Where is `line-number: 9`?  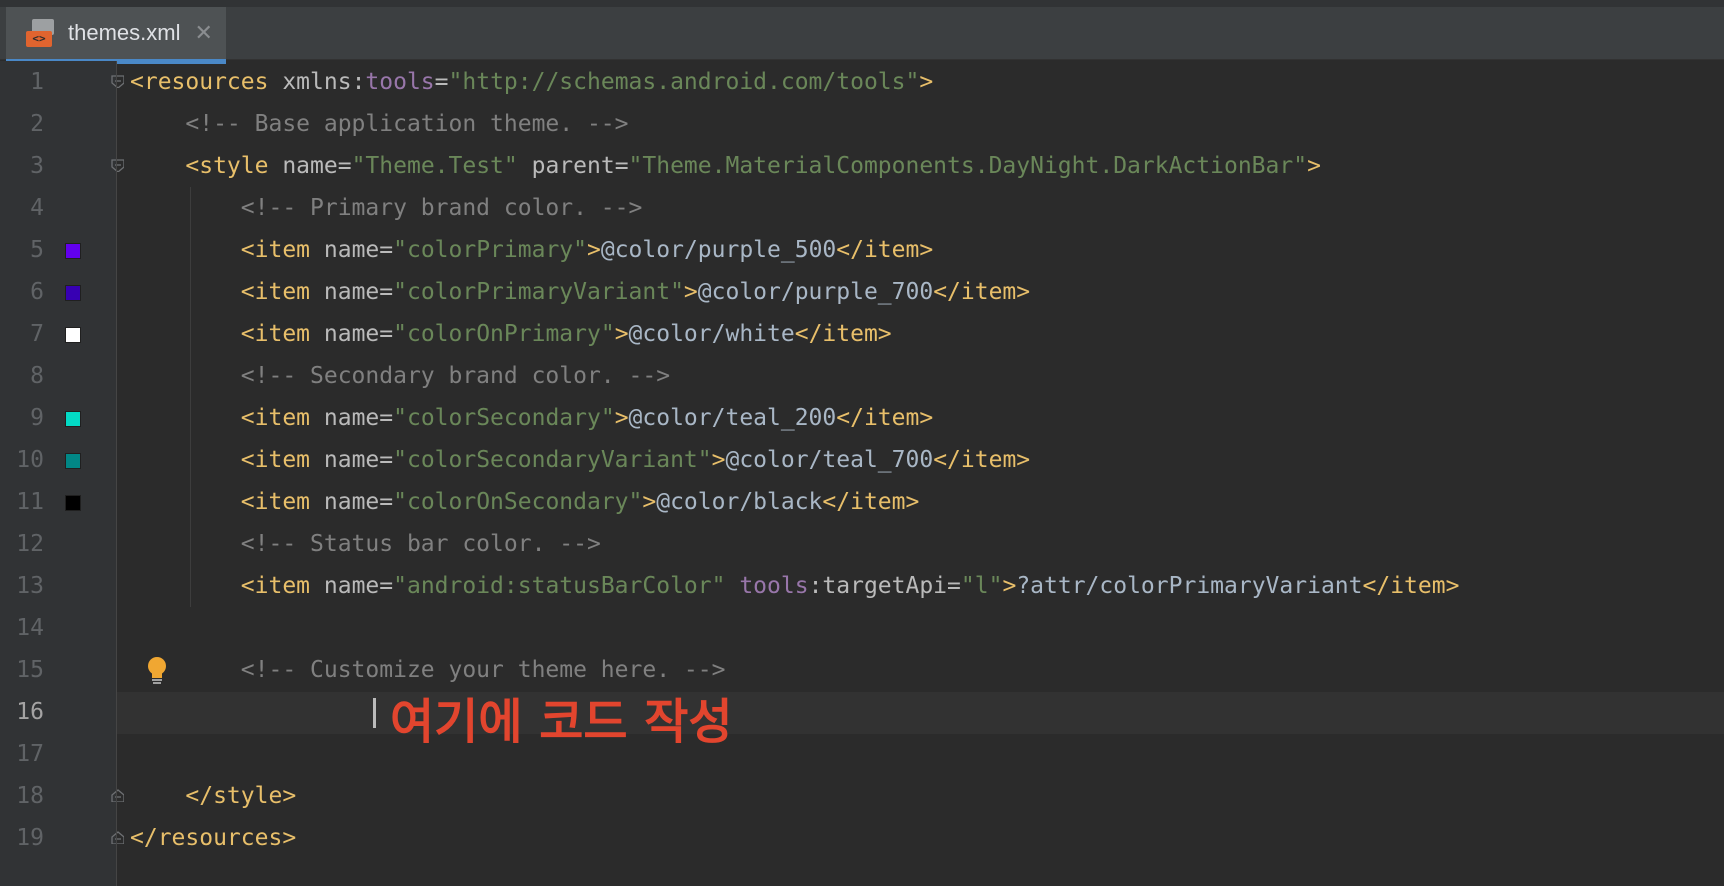
line-number: 9 is located at coordinates (22, 418).